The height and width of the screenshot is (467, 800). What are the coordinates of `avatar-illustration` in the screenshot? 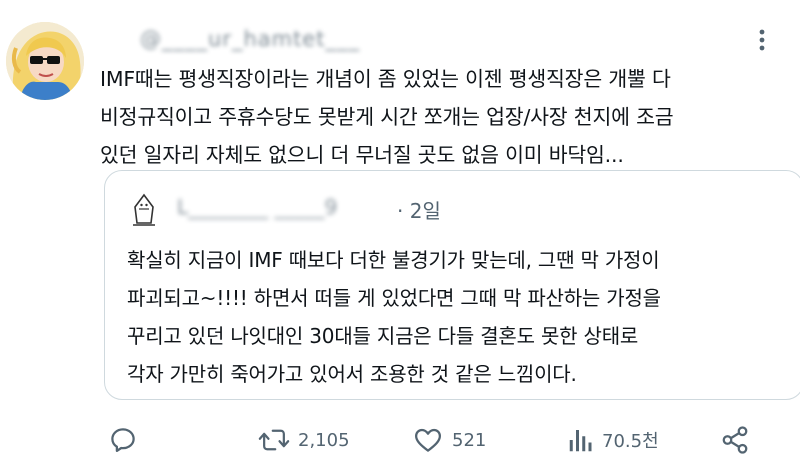 It's located at (45, 61).